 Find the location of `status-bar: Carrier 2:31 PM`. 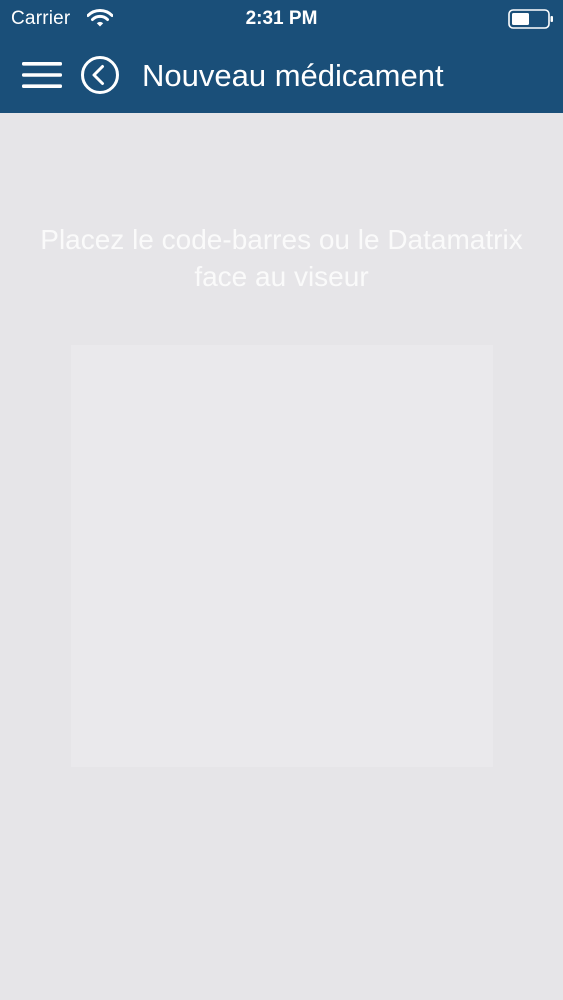

status-bar: Carrier 2:31 PM is located at coordinates (281, 19).